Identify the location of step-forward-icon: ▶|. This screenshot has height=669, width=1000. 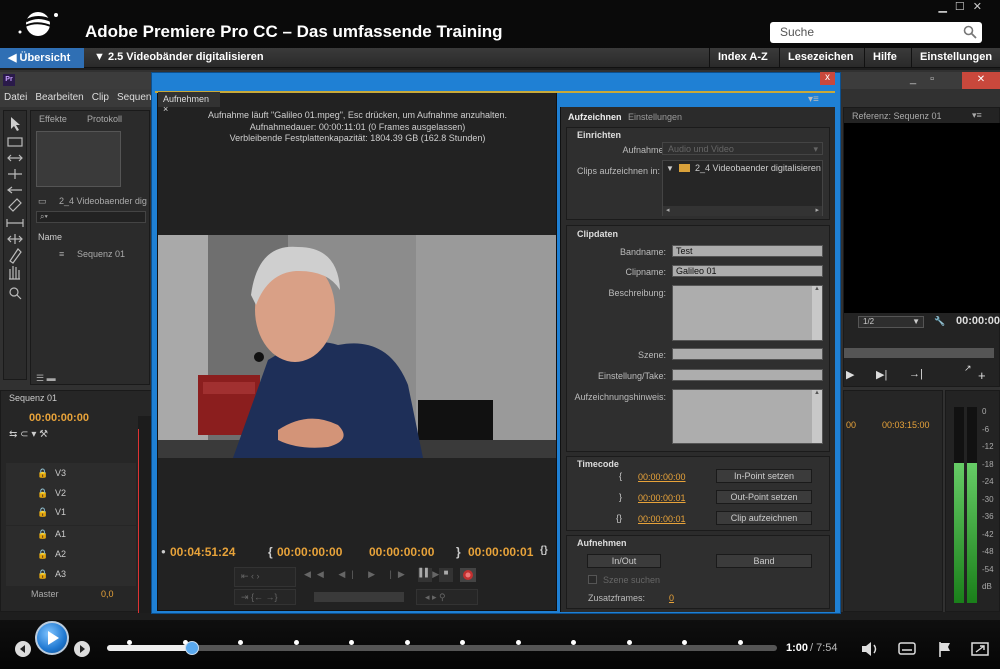
(881, 374).